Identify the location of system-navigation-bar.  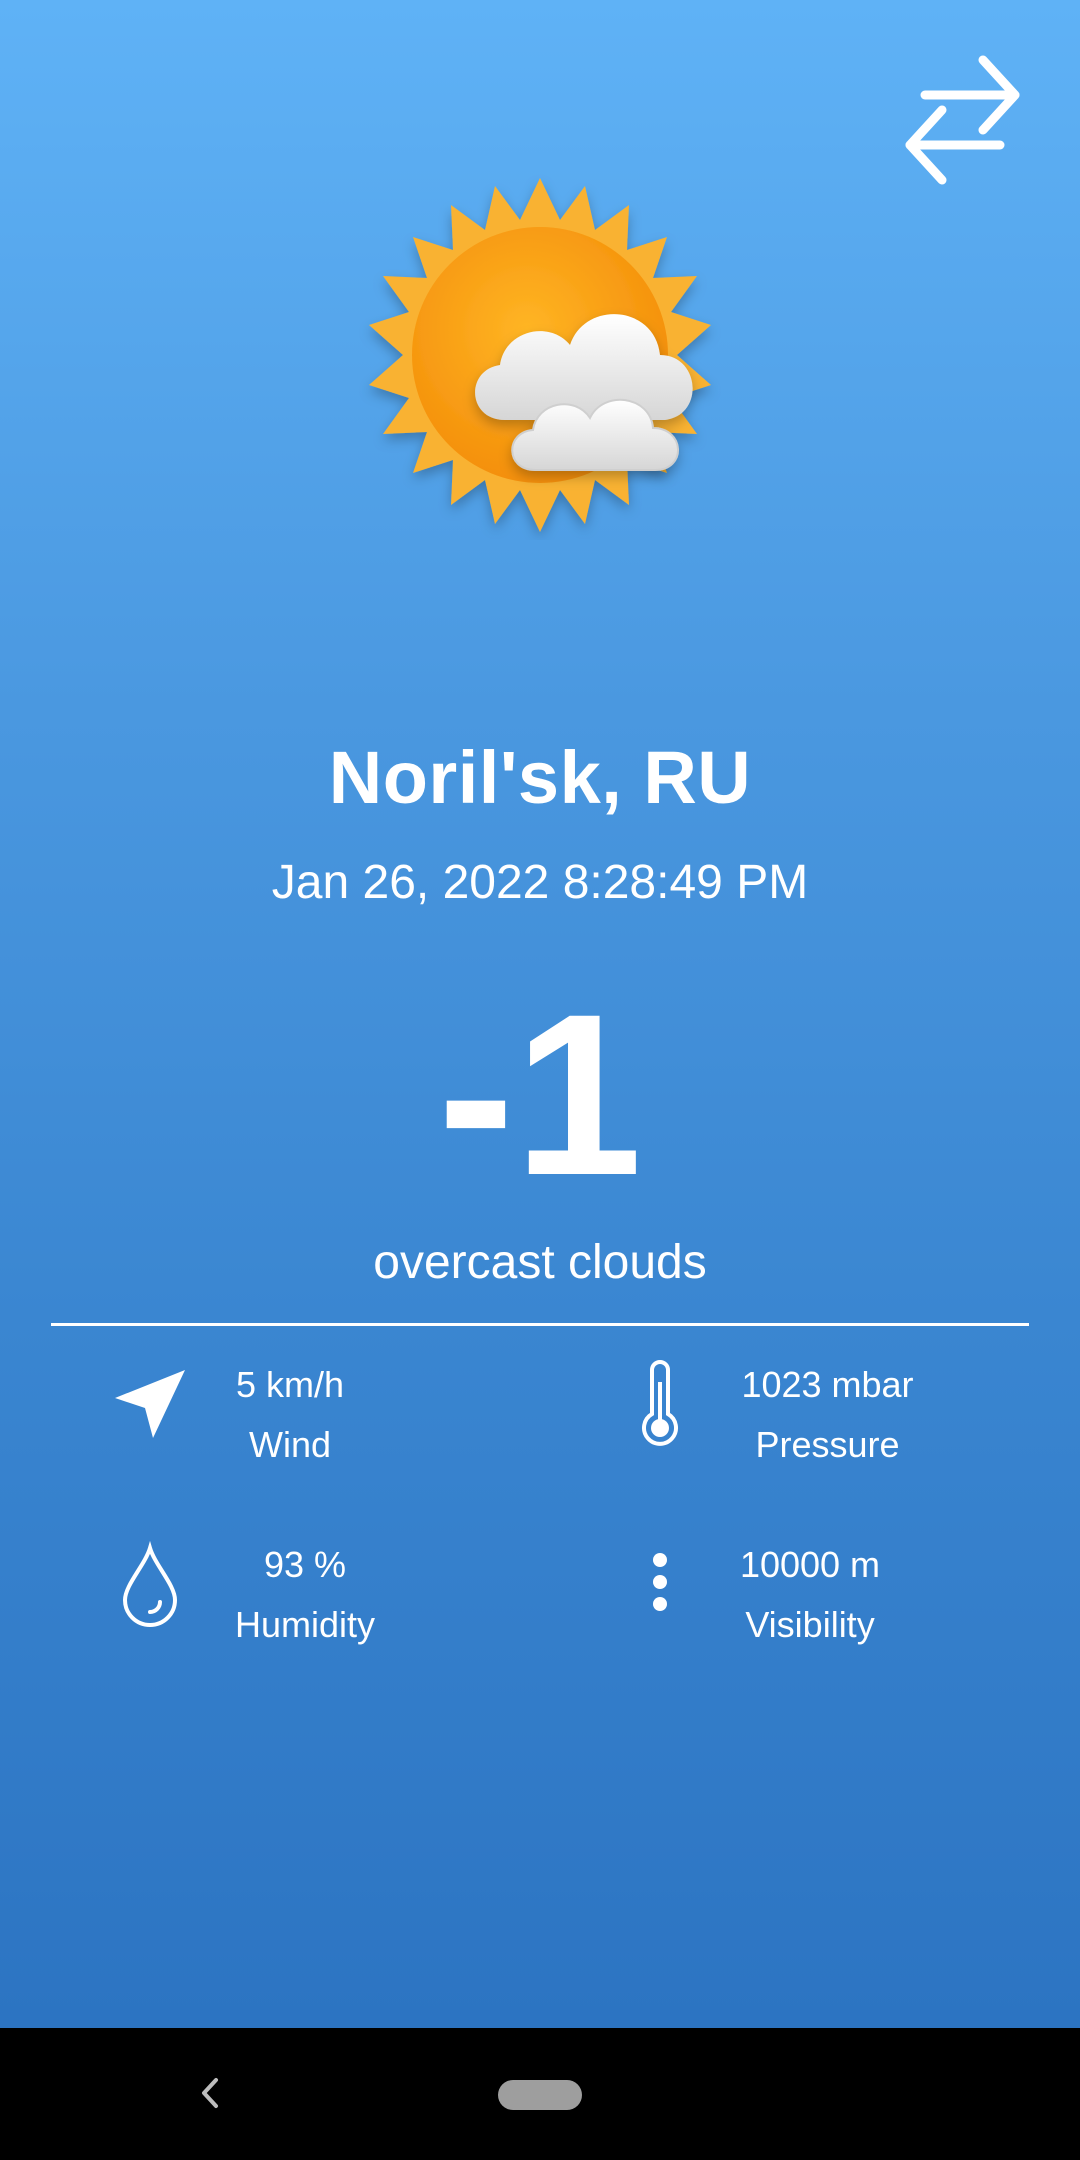
(540, 2094).